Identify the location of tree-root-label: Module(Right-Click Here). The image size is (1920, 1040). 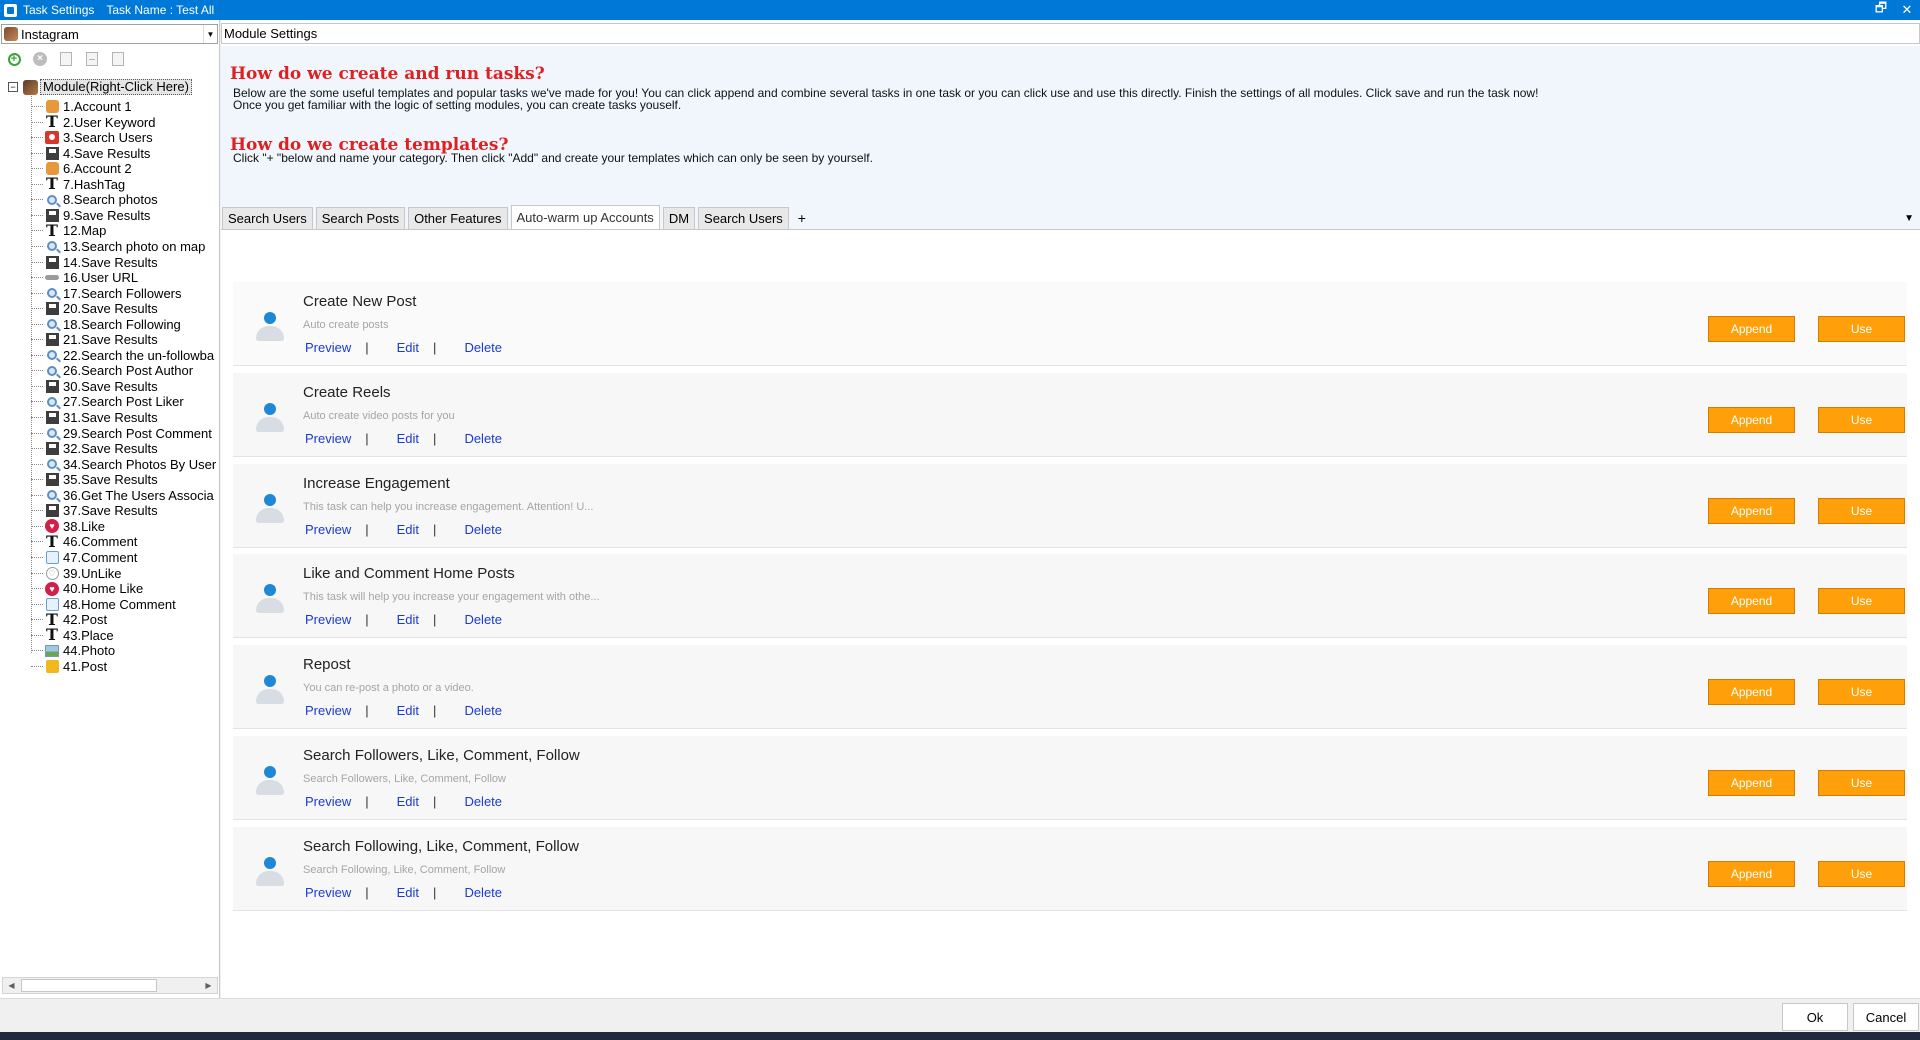
(116, 87).